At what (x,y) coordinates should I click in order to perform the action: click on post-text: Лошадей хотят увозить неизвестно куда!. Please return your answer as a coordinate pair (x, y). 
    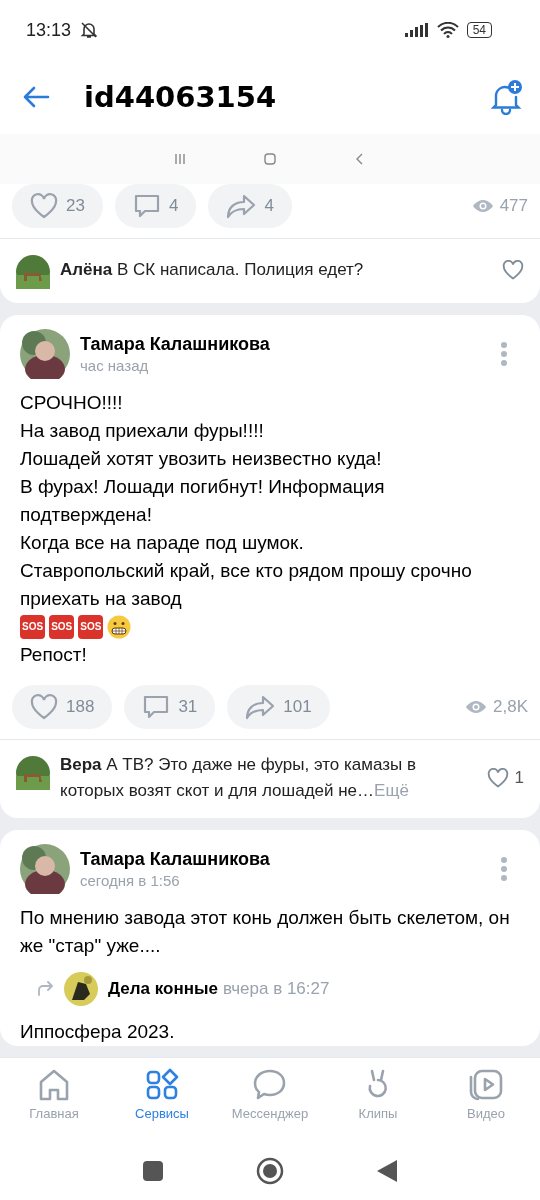
    Looking at the image, I should click on (201, 459).